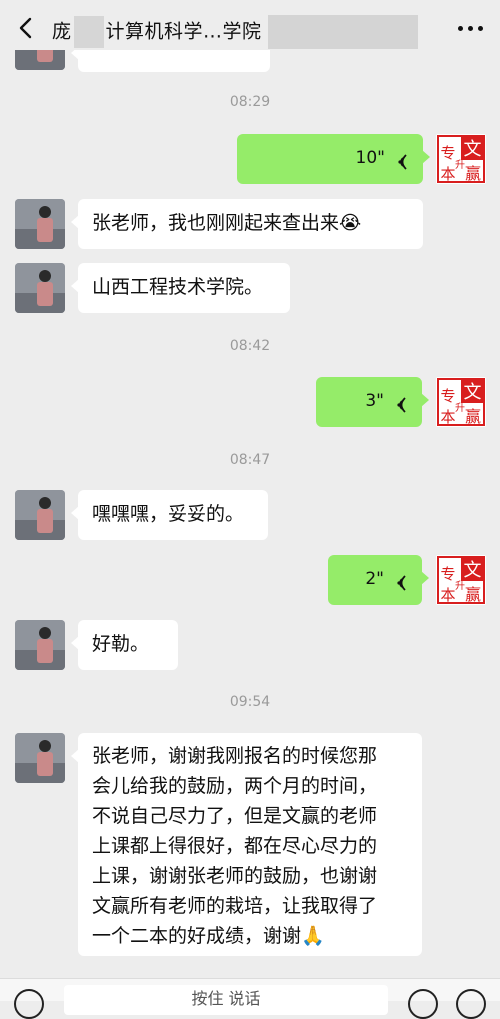 This screenshot has height=1019, width=500. What do you see at coordinates (250, 102) in the screenshot?
I see `timestamp: 08:29` at bounding box center [250, 102].